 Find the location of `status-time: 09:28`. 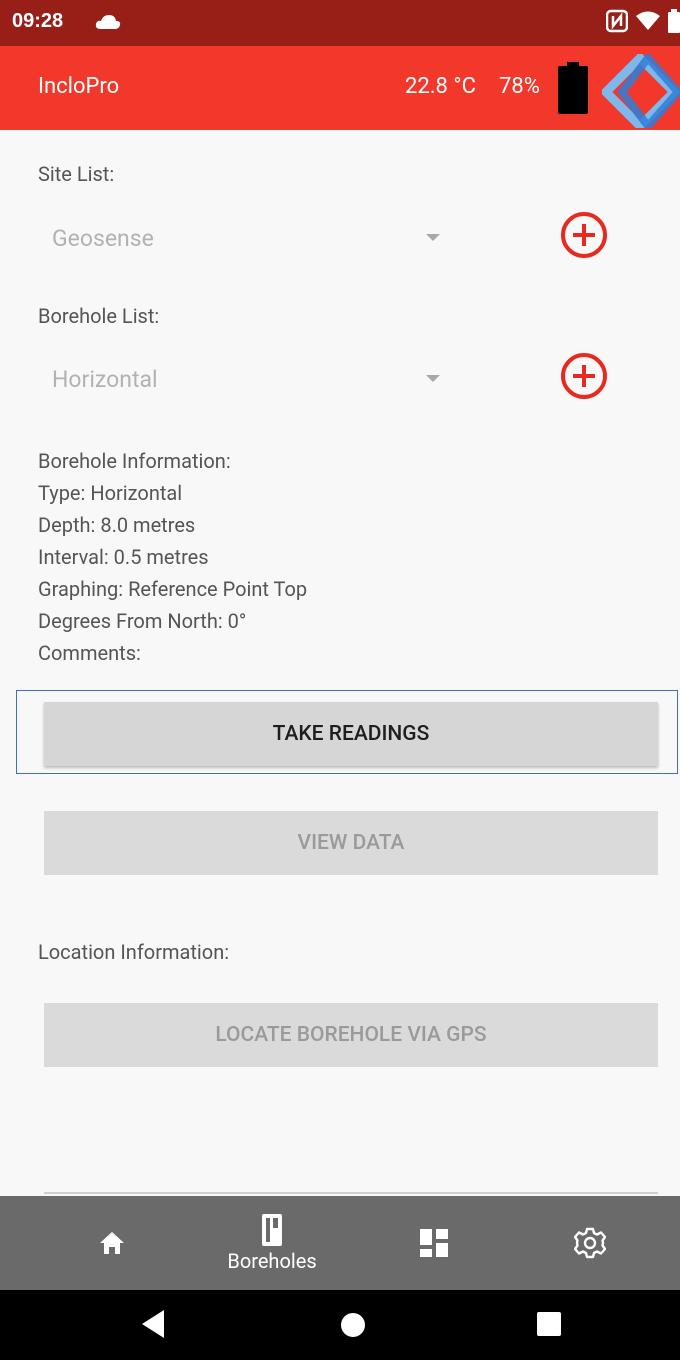

status-time: 09:28 is located at coordinates (38, 21).